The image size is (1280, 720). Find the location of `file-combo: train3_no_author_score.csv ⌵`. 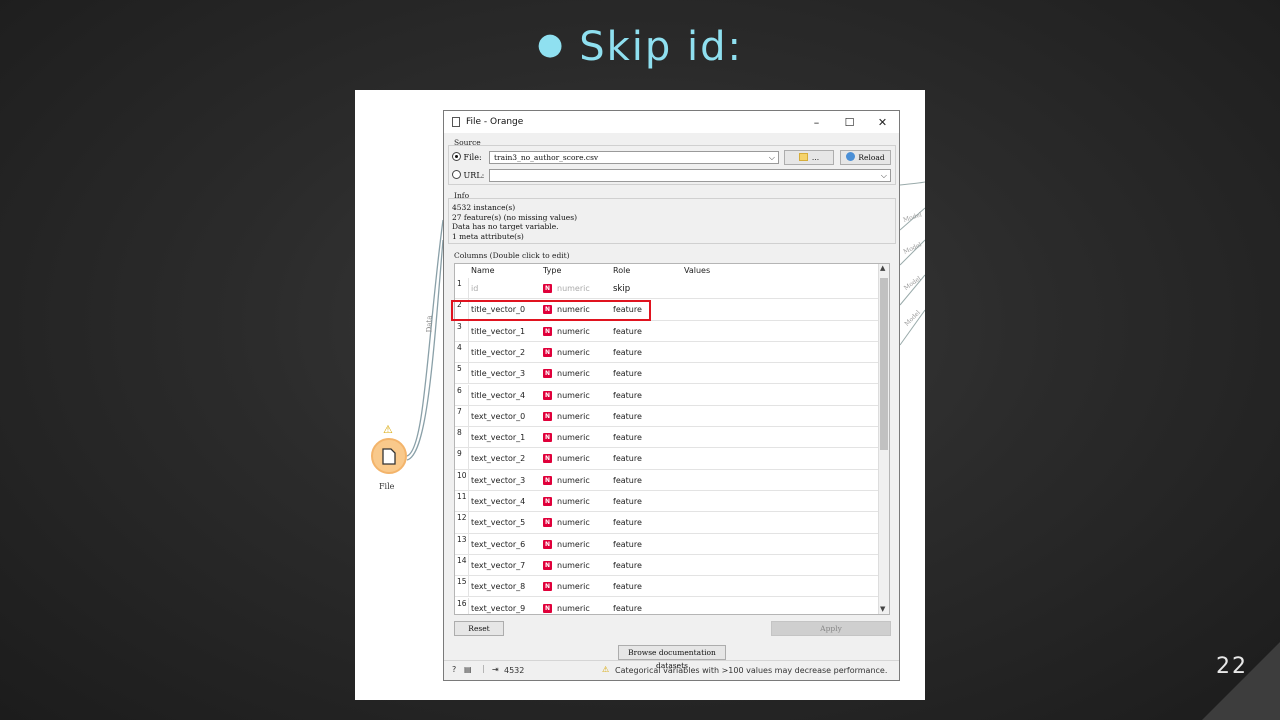

file-combo: train3_no_author_score.csv ⌵ is located at coordinates (634, 157).